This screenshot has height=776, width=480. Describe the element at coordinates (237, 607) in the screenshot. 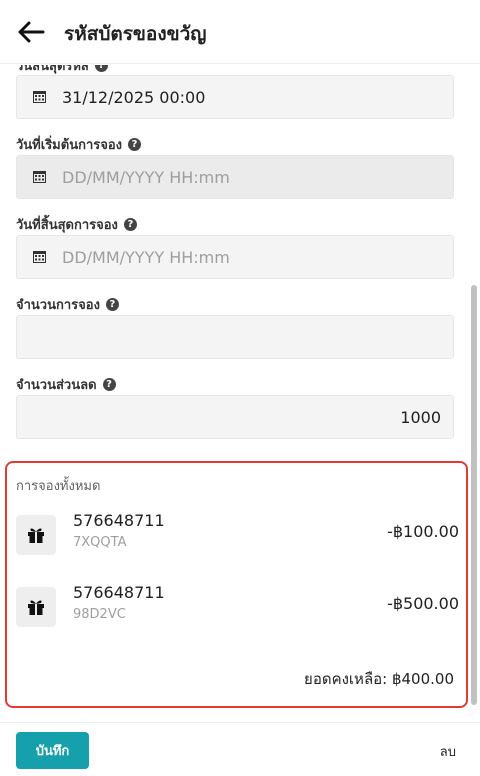

I see `booking-item: 576648711 98D2VC -฿500.00` at that location.